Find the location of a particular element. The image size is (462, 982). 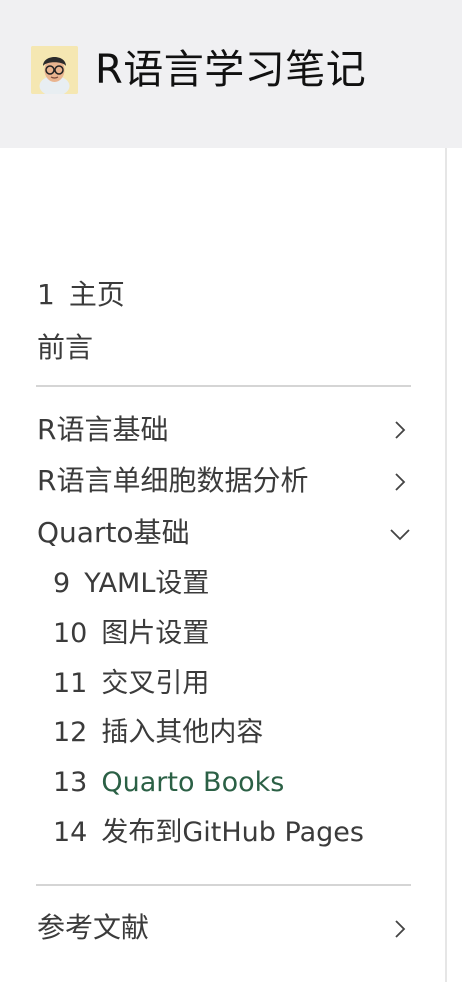

sidebar-item-label: 插入其他内容 is located at coordinates (182, 732).